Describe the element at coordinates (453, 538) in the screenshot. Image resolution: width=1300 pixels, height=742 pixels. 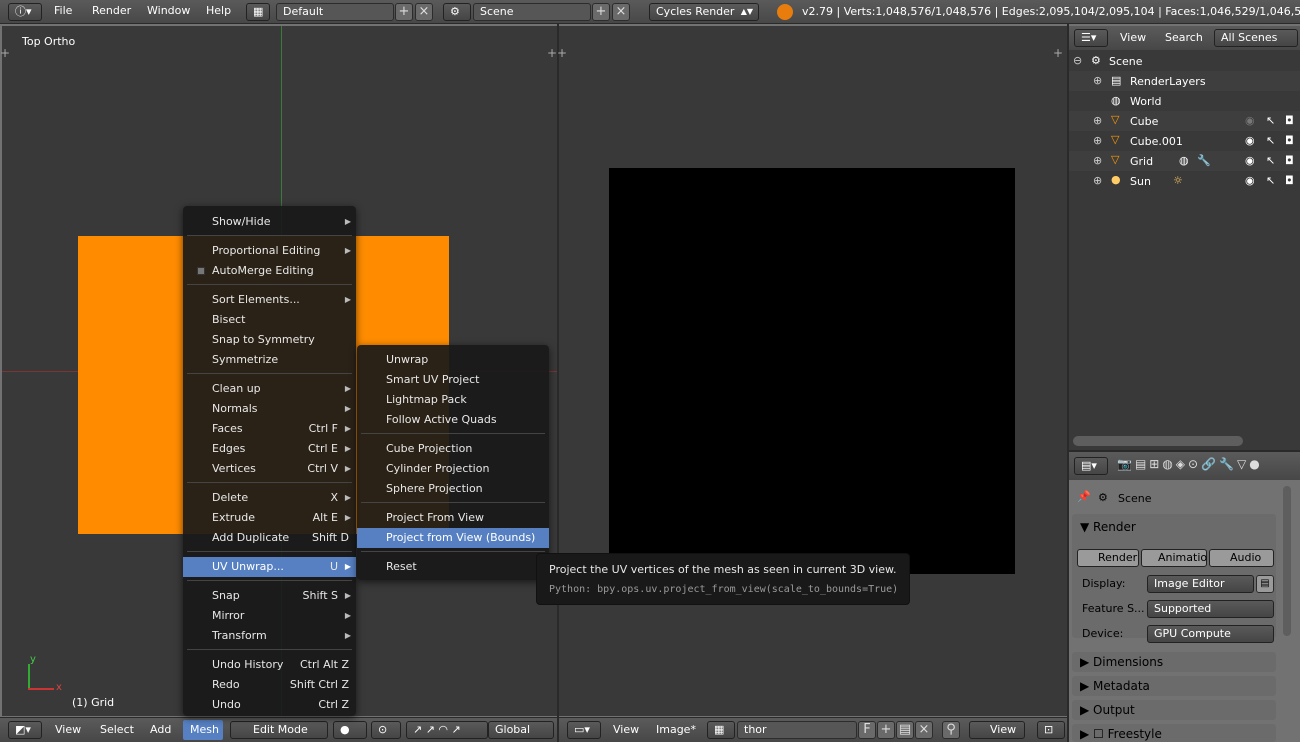
I see `menu-item-project-from-view-bounds: Project from View (Bounds)` at that location.